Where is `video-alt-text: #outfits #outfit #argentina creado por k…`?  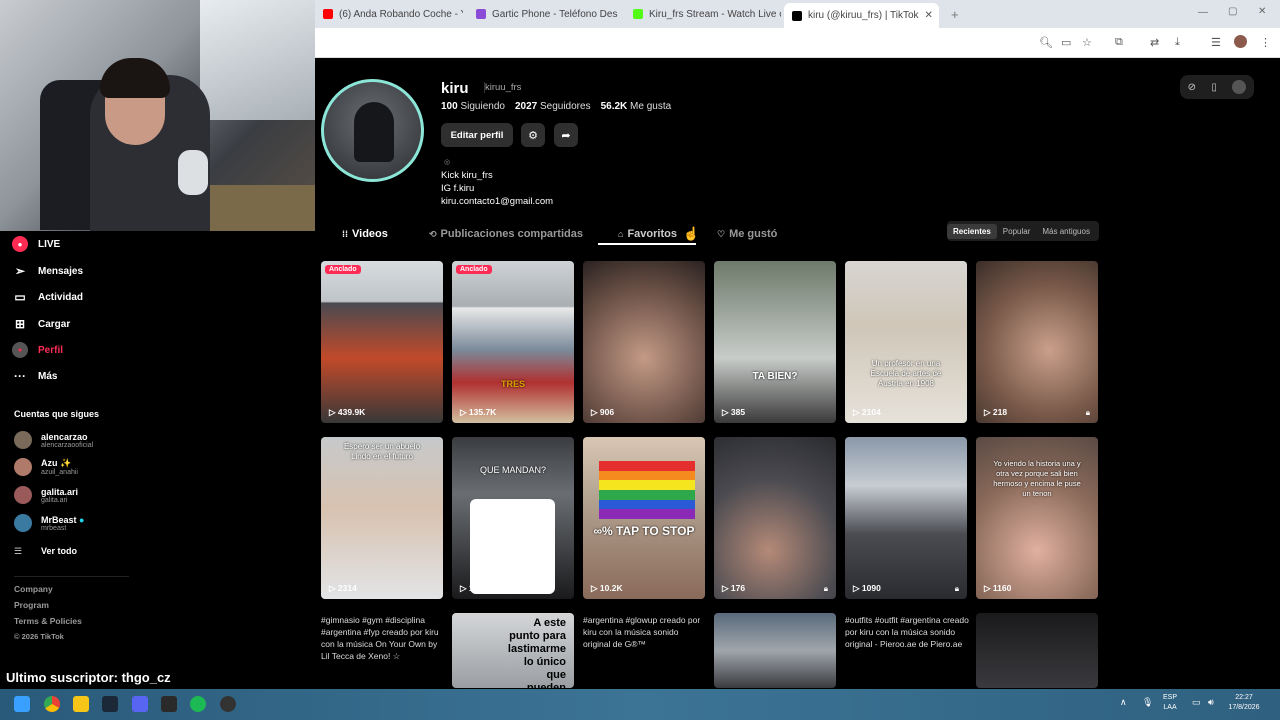 video-alt-text: #outfits #outfit #argentina creado por k… is located at coordinates (907, 632).